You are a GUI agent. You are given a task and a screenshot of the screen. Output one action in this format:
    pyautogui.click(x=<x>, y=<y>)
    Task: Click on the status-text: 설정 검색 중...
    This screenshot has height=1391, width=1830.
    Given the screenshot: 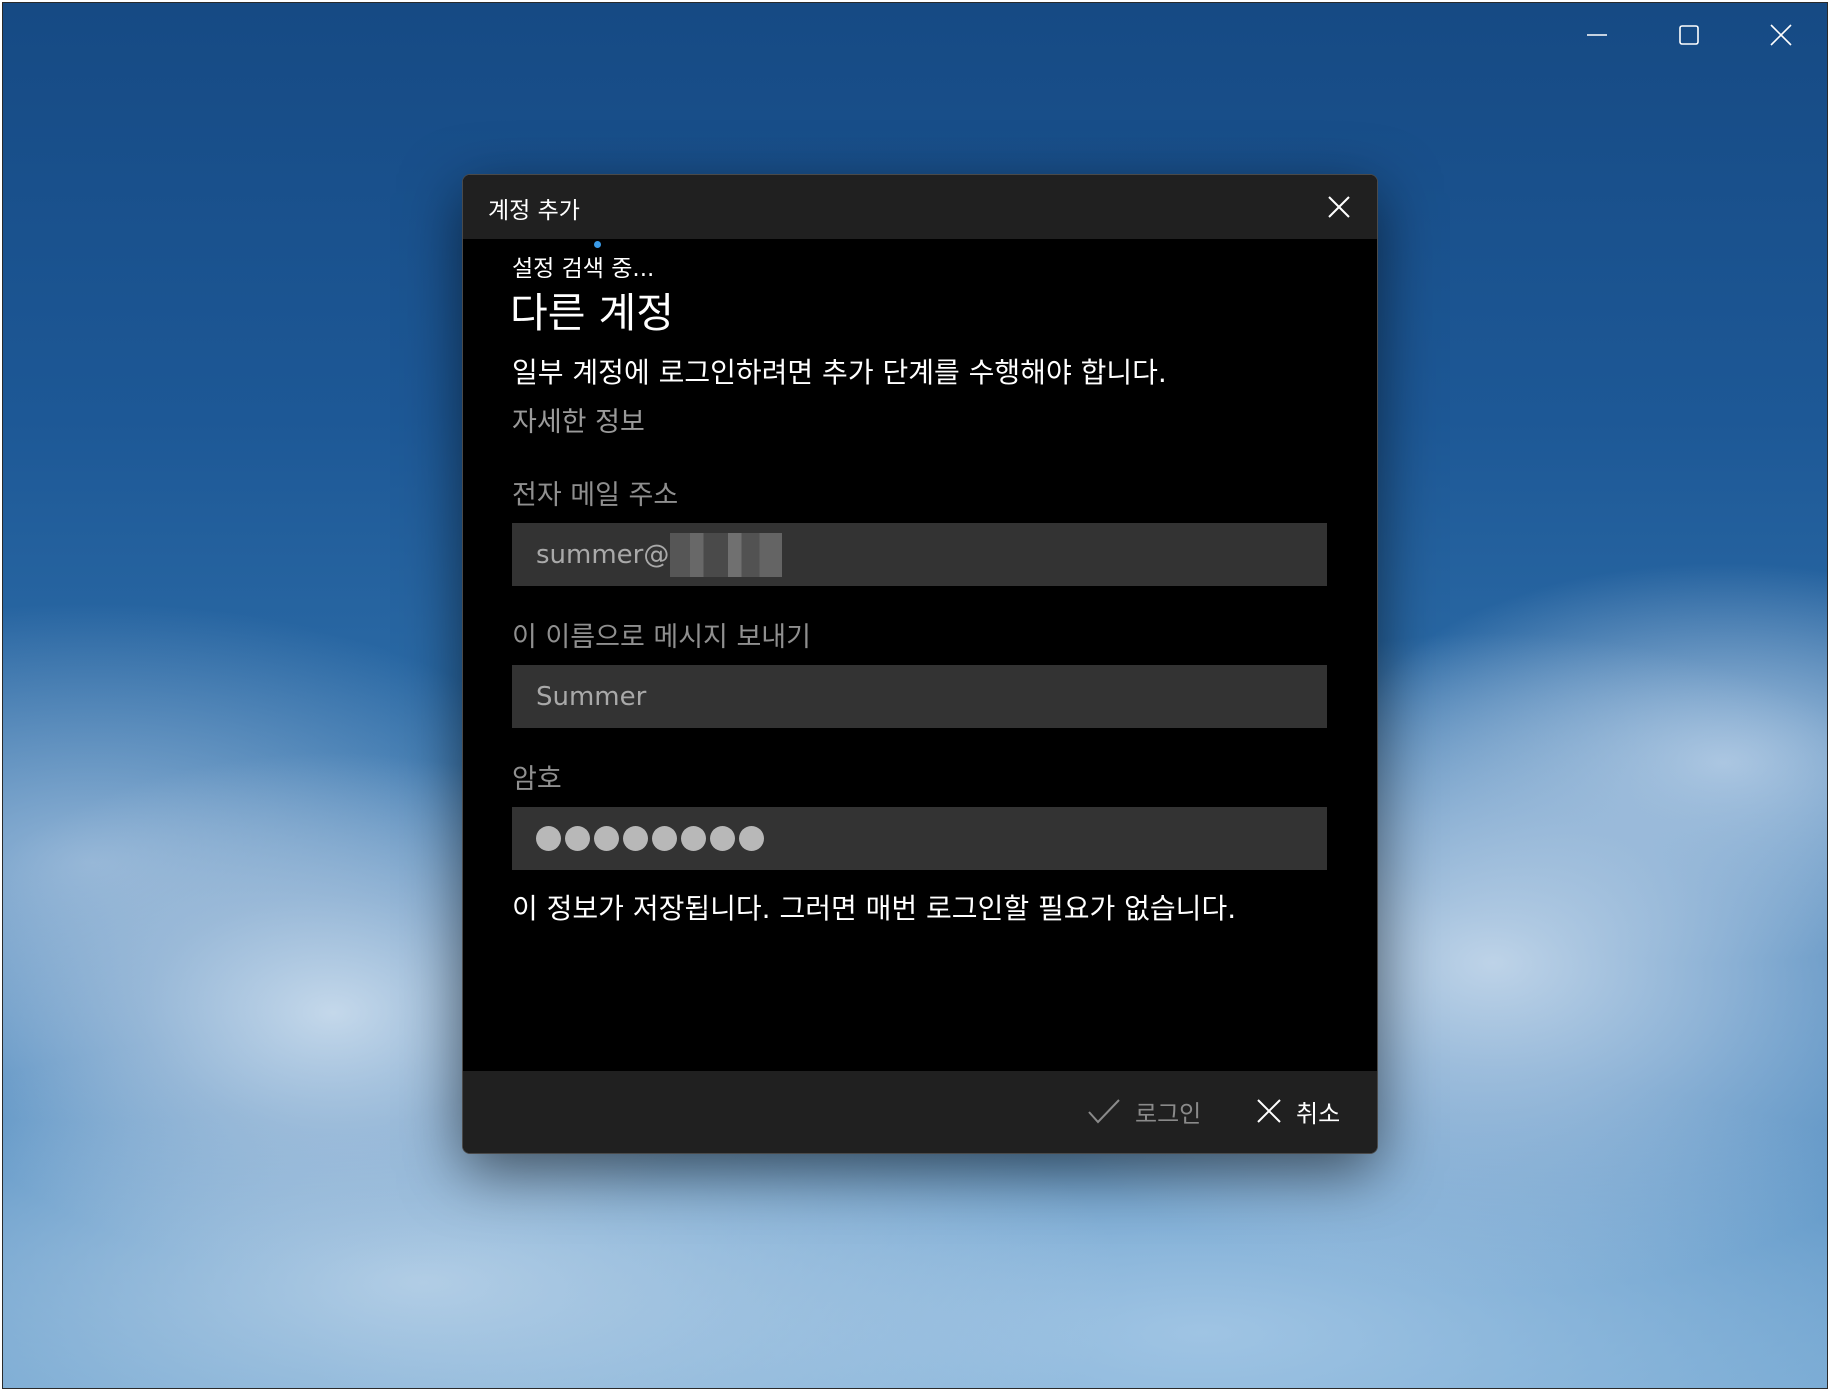 What is the action you would take?
    pyautogui.click(x=583, y=269)
    